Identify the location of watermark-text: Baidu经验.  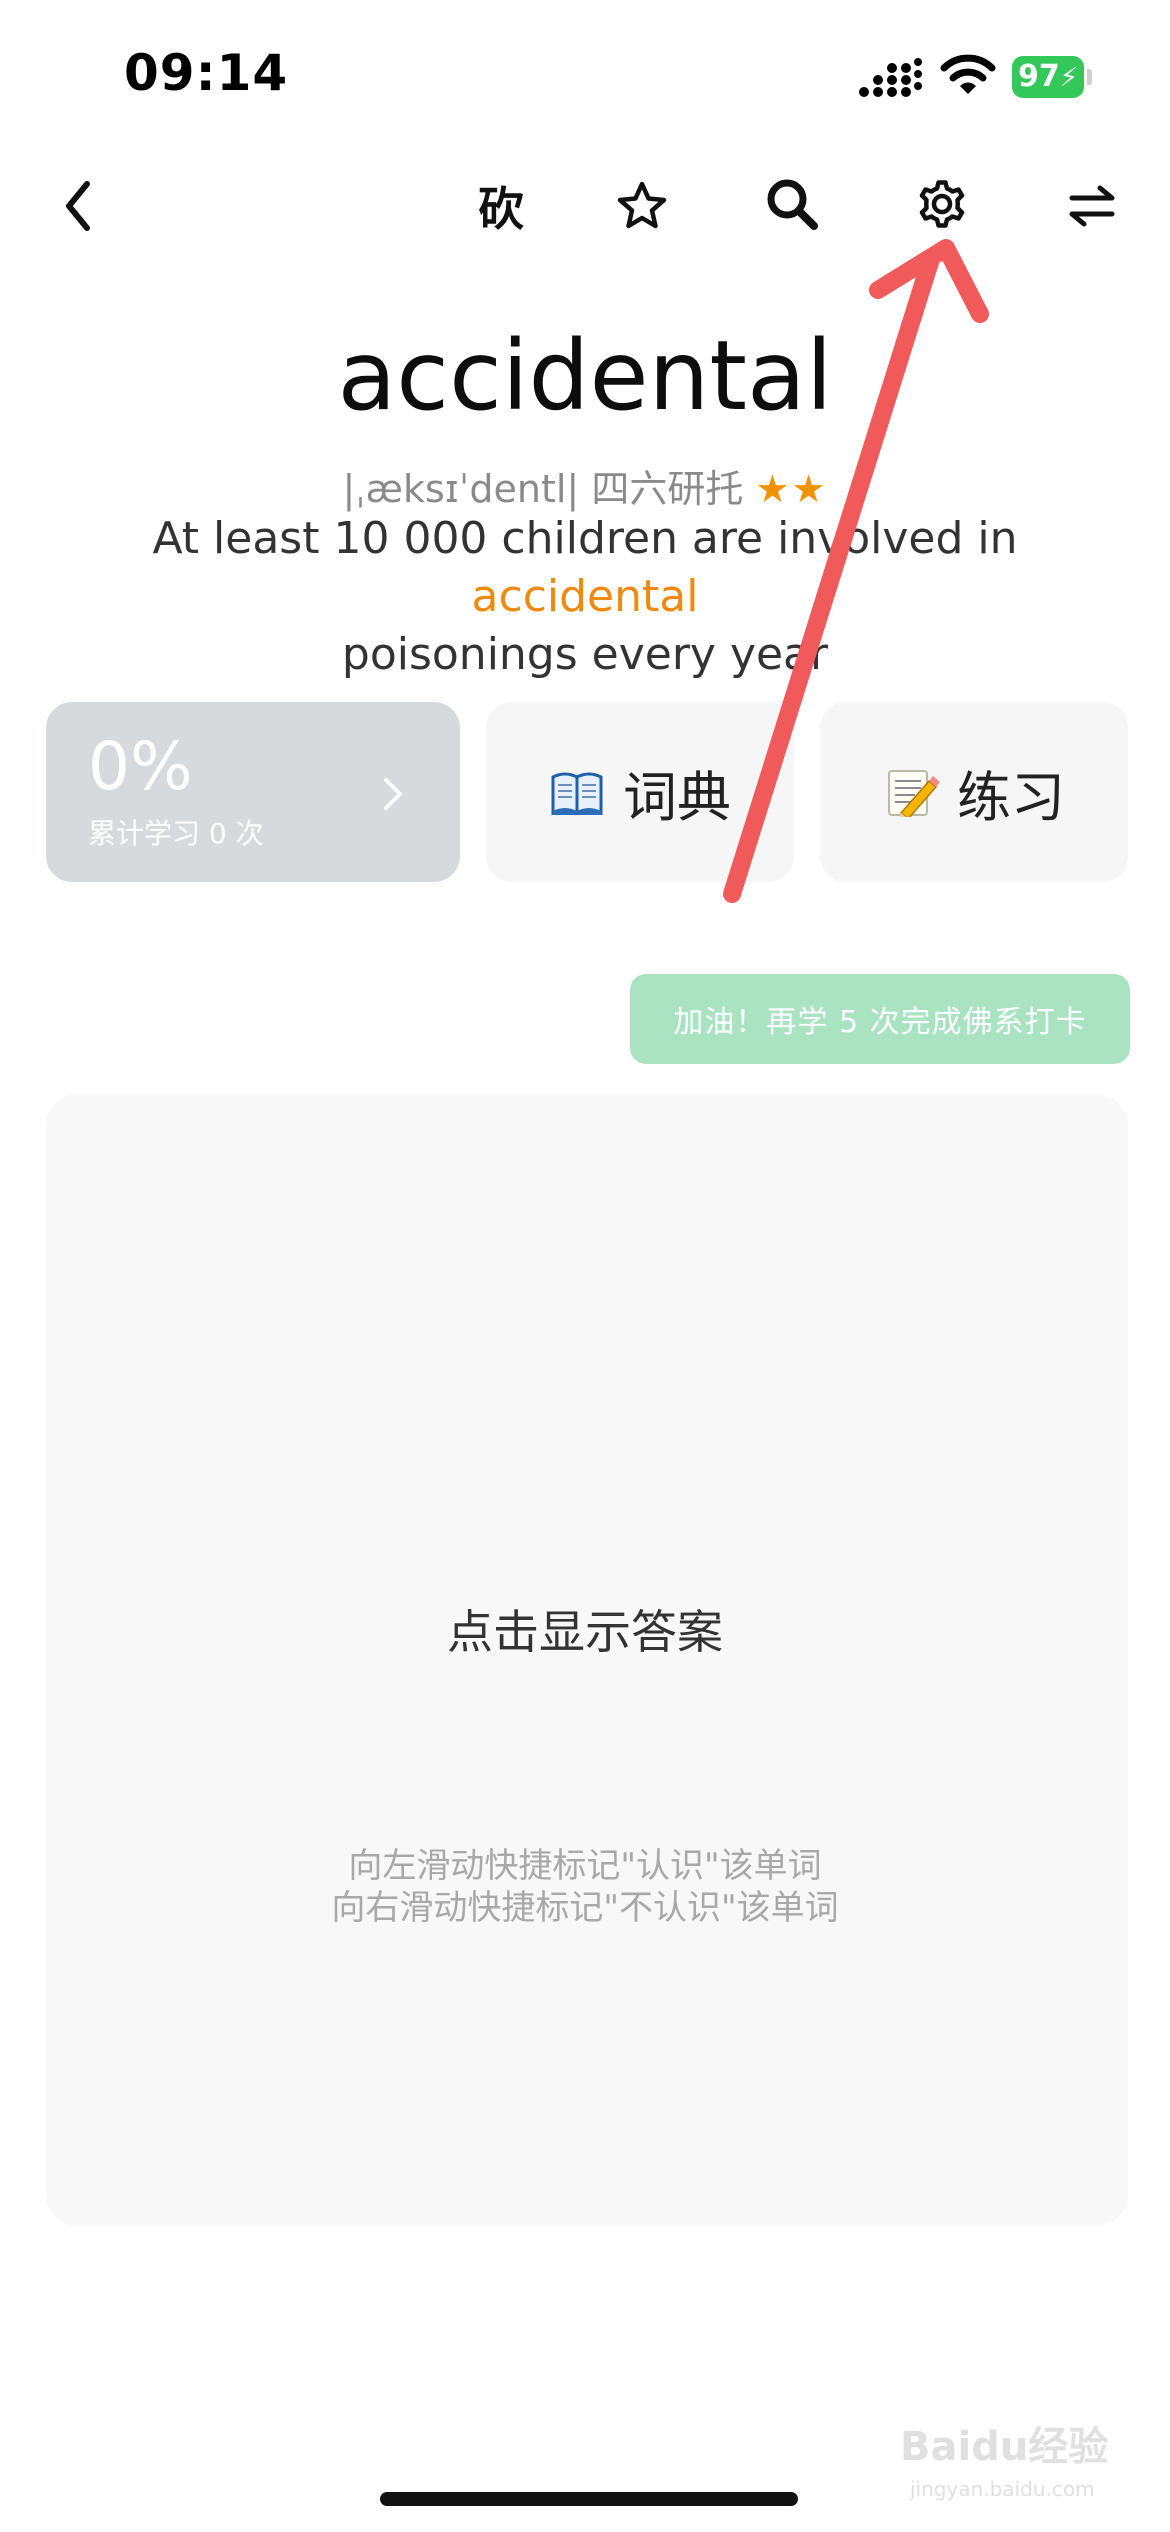
(1004, 2447).